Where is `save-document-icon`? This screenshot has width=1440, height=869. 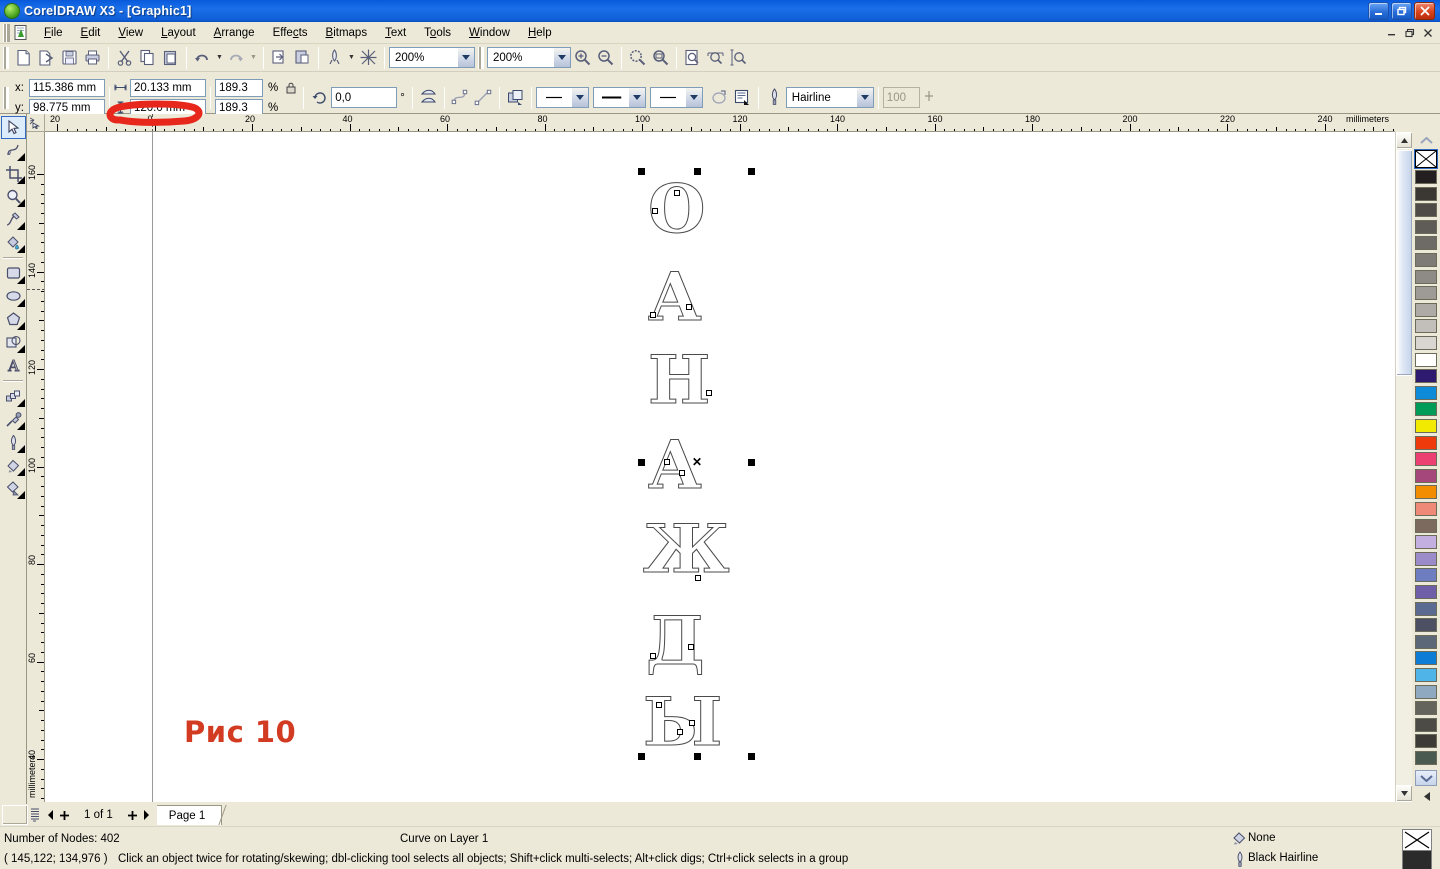 save-document-icon is located at coordinates (69, 57).